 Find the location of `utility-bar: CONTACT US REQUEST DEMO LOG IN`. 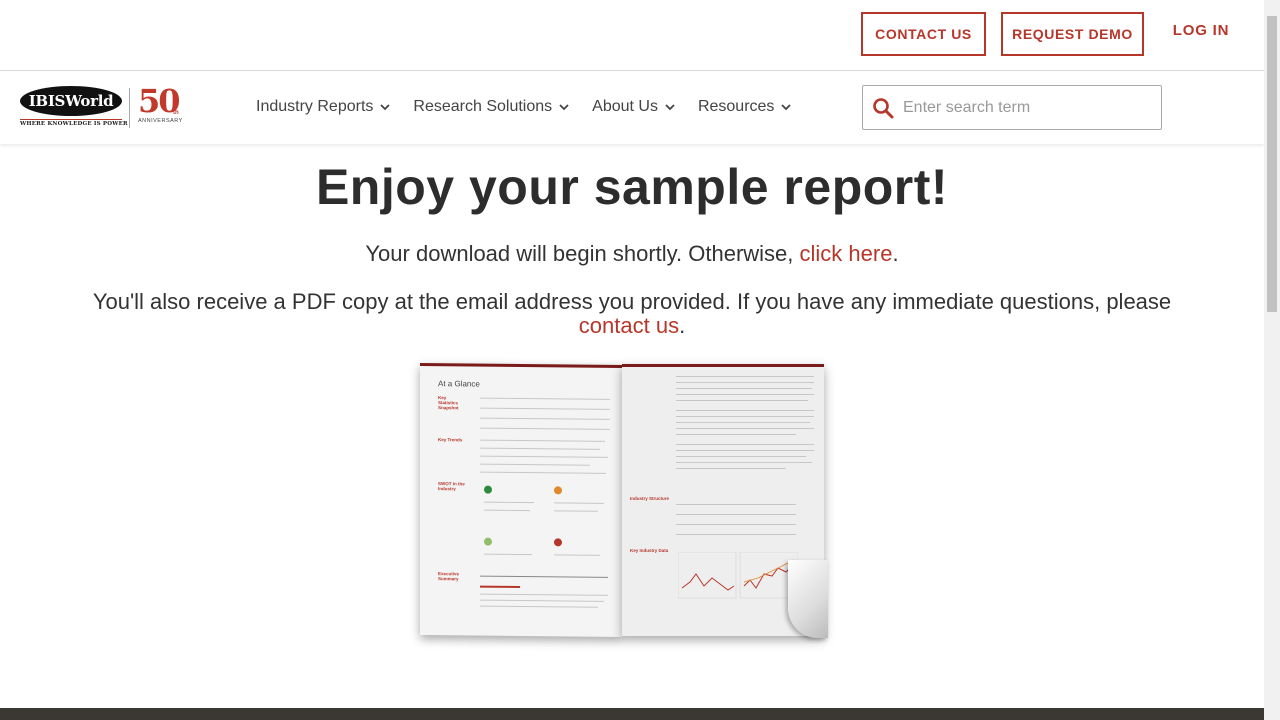

utility-bar: CONTACT US REQUEST DEMO LOG IN is located at coordinates (632, 35).